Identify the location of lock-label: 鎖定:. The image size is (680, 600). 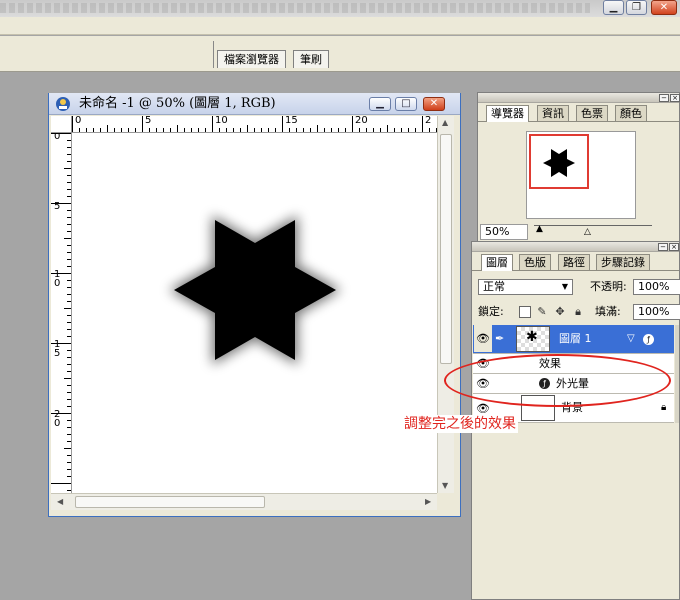
(491, 311).